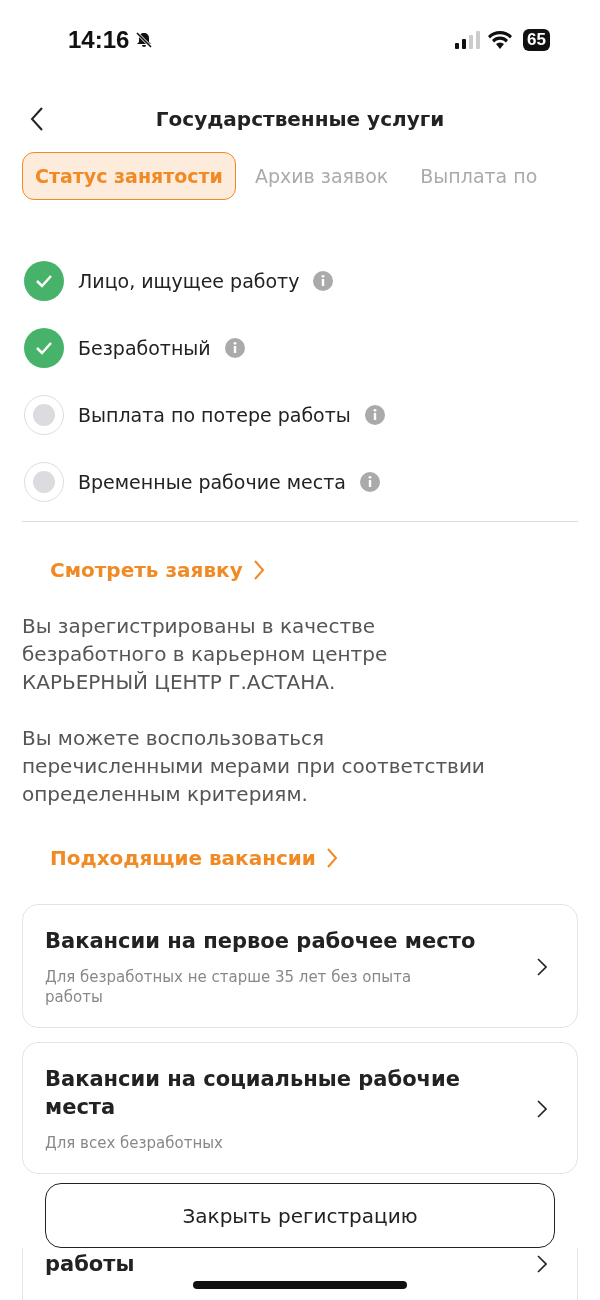 This screenshot has height=1300, width=600. Describe the element at coordinates (479, 176) in the screenshot. I see `tab: Выплата по` at that location.